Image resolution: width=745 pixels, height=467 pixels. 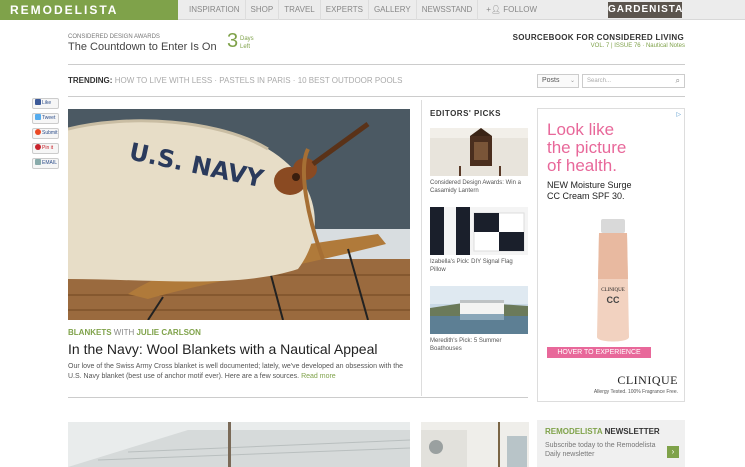 I want to click on facebook-icon, so click(x=38, y=102).